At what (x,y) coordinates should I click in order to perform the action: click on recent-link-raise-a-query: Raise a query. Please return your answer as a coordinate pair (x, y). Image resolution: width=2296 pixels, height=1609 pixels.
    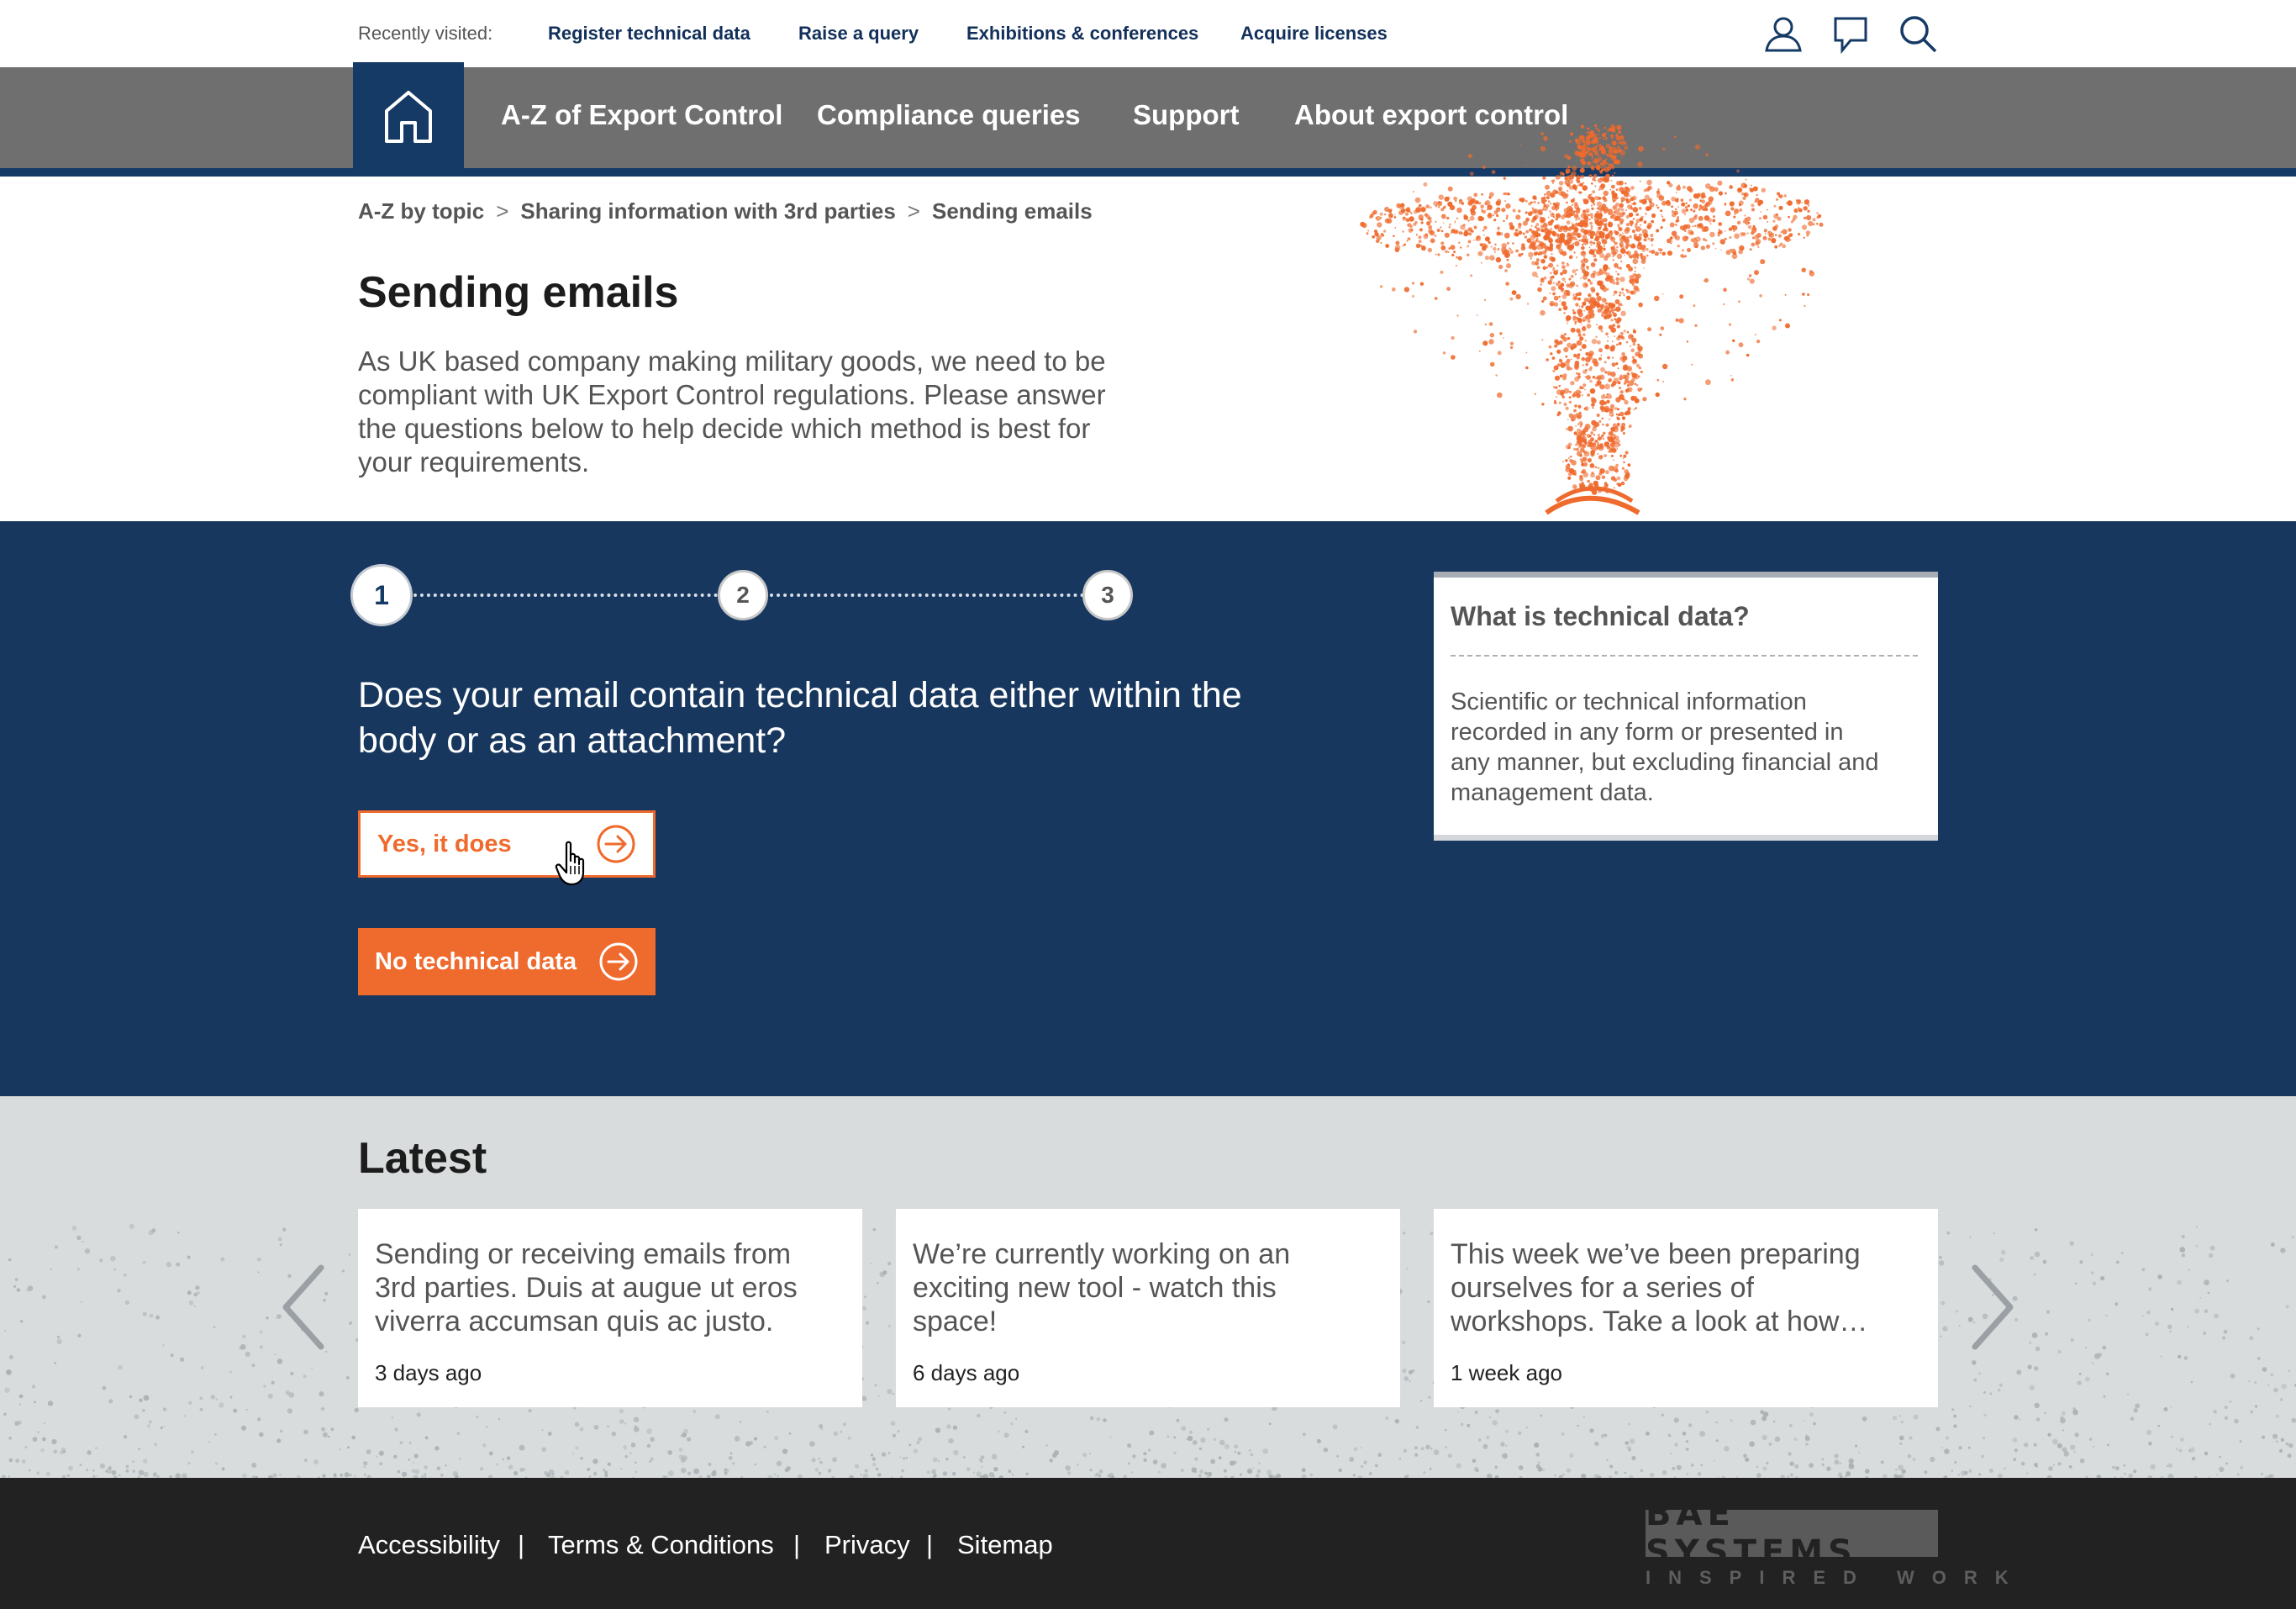
    Looking at the image, I should click on (859, 34).